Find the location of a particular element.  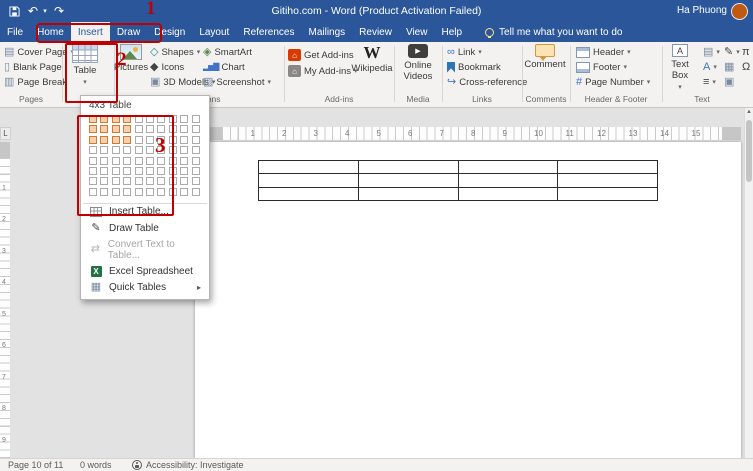

tab-mailings: Mailings is located at coordinates (326, 32).